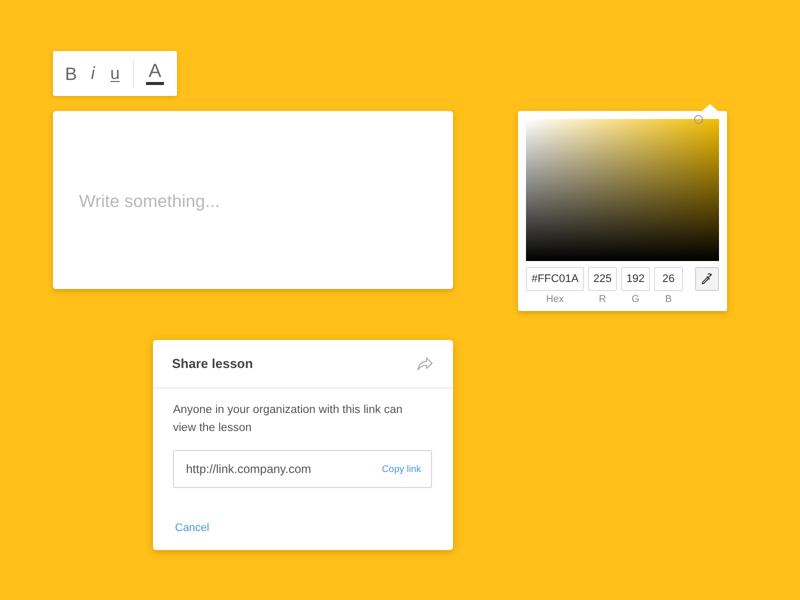 The image size is (800, 600). I want to click on eyedropper-button, so click(707, 279).